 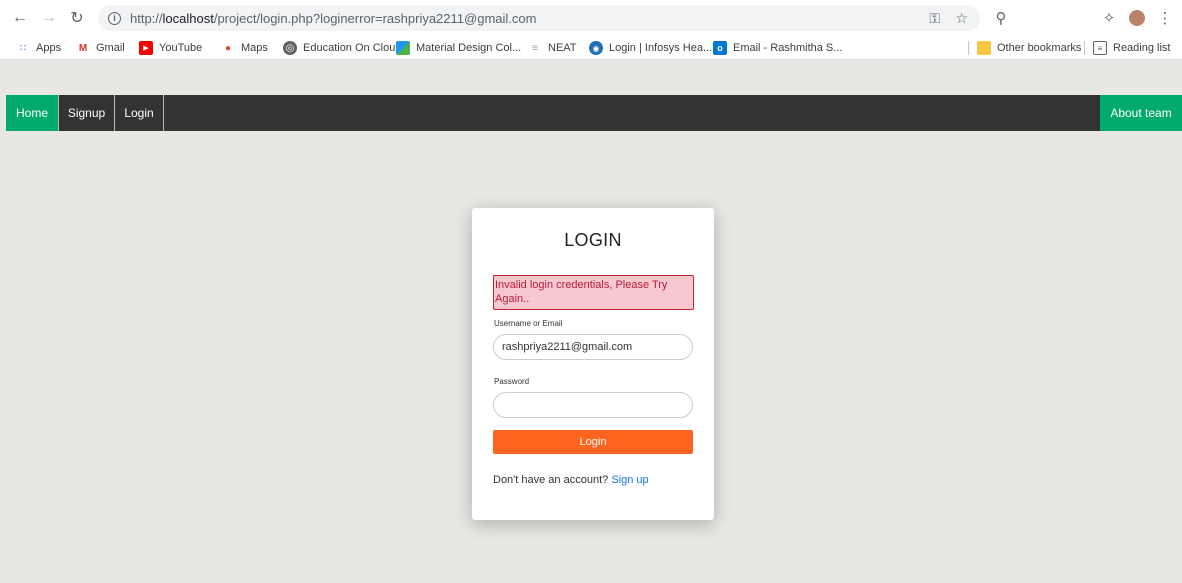 I want to click on info-icon: i, so click(x=114, y=18).